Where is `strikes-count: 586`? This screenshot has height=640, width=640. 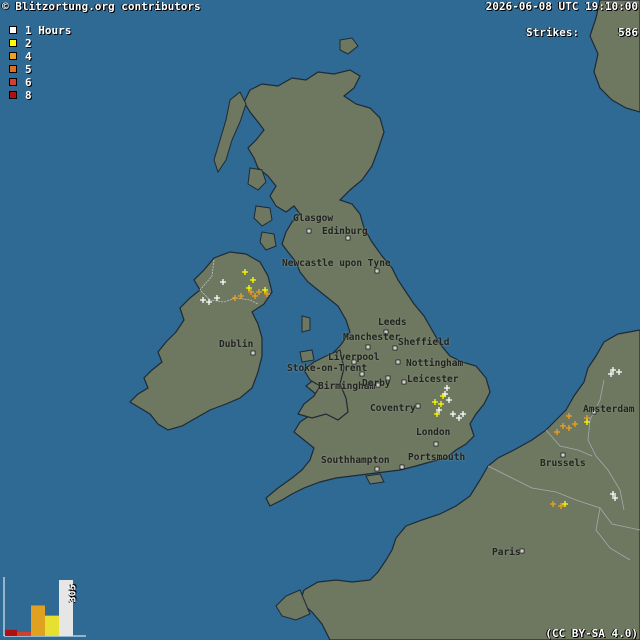
strikes-count: 586 is located at coordinates (628, 32).